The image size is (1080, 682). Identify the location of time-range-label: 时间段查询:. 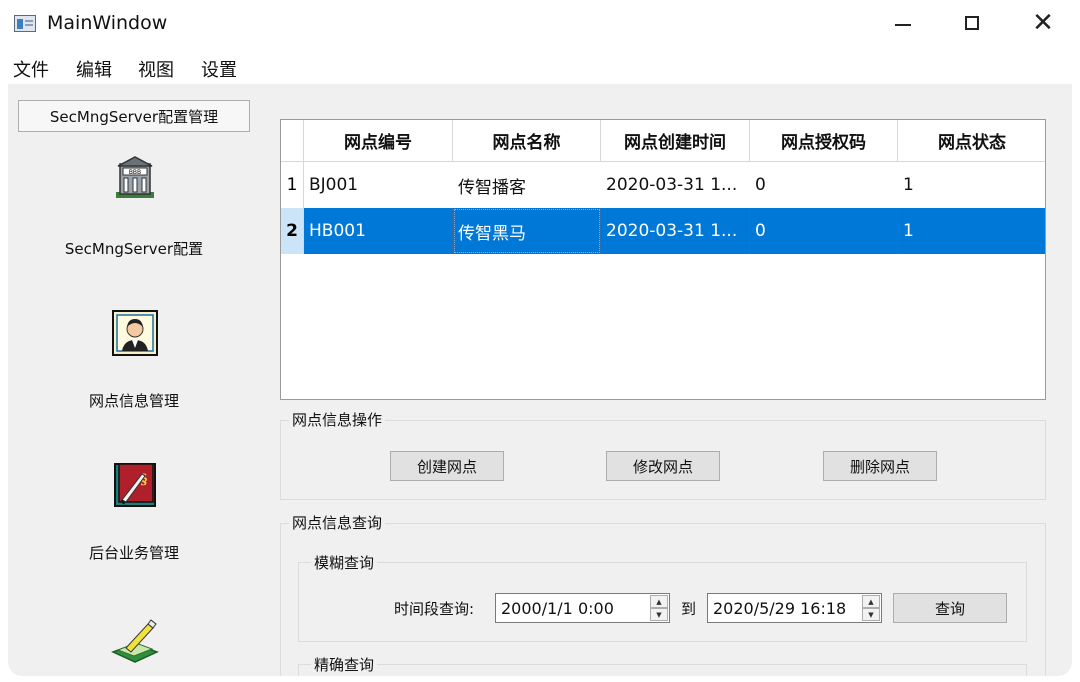
(434, 609).